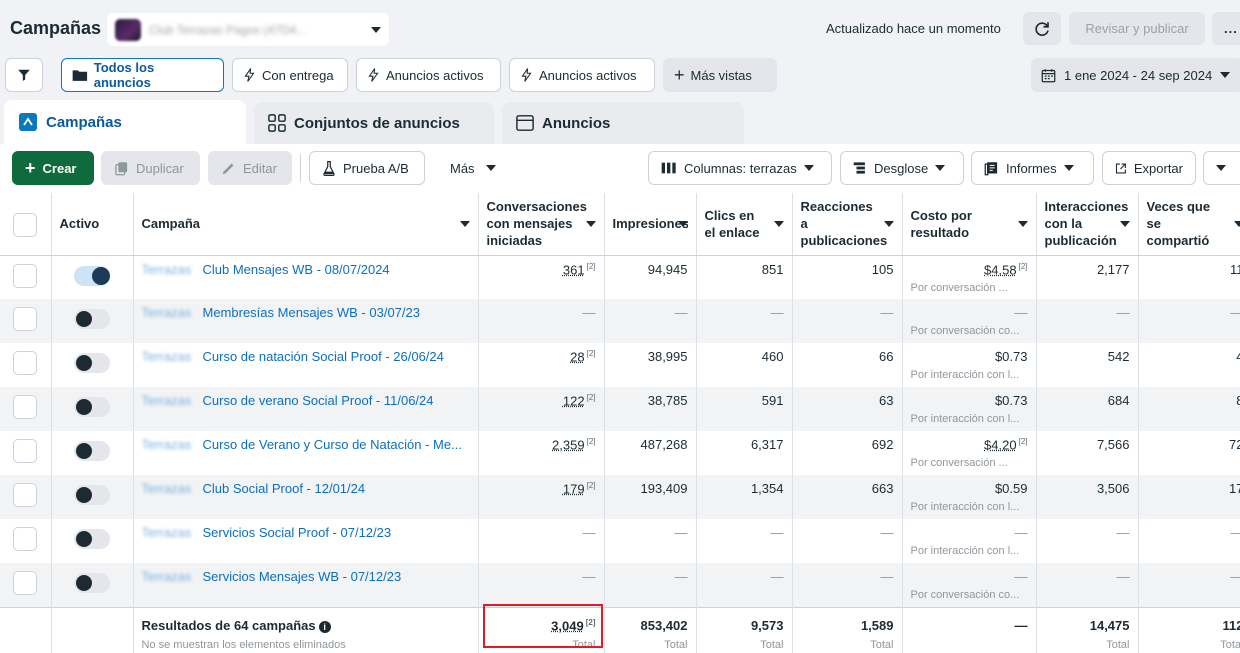 This screenshot has height=653, width=1240. I want to click on filter-delivering: Con entrega, so click(290, 75).